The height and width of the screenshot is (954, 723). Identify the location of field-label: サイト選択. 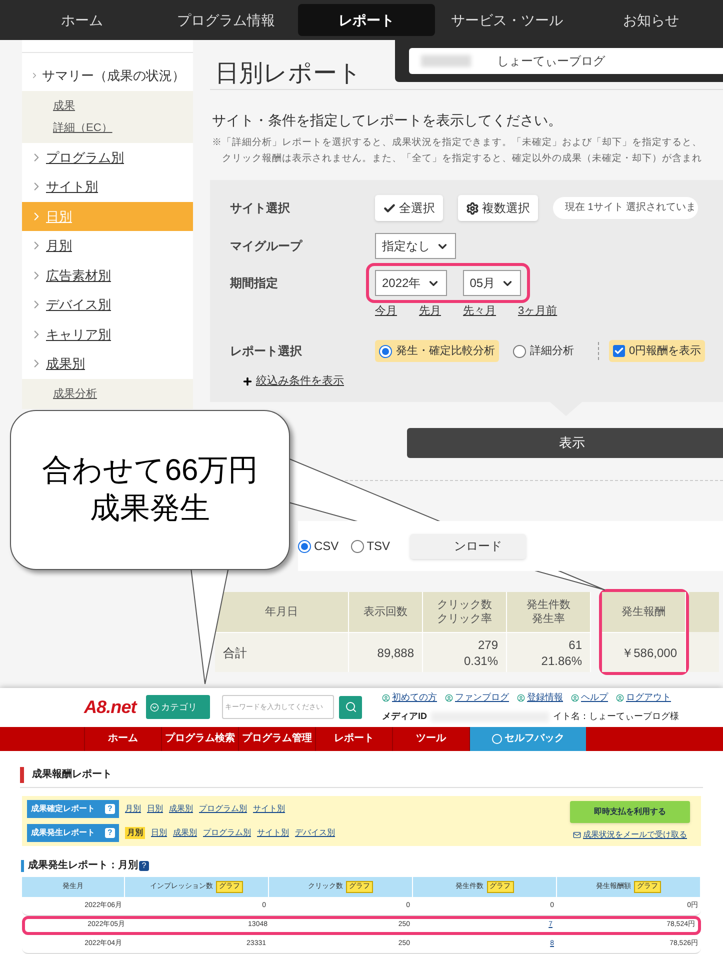
(260, 208).